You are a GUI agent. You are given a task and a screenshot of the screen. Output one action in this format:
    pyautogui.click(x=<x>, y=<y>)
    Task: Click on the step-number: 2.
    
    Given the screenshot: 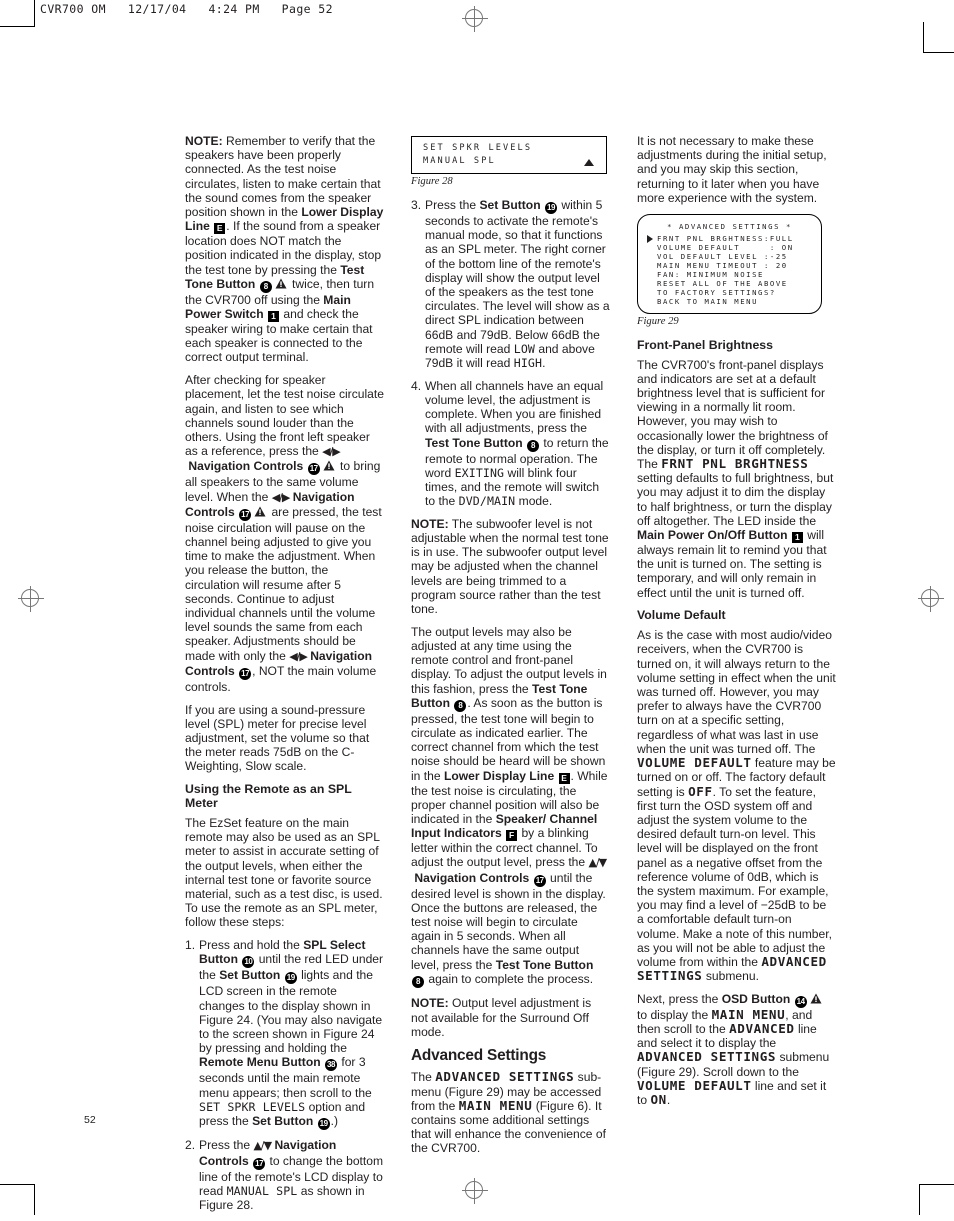 What is the action you would take?
    pyautogui.click(x=190, y=1145)
    